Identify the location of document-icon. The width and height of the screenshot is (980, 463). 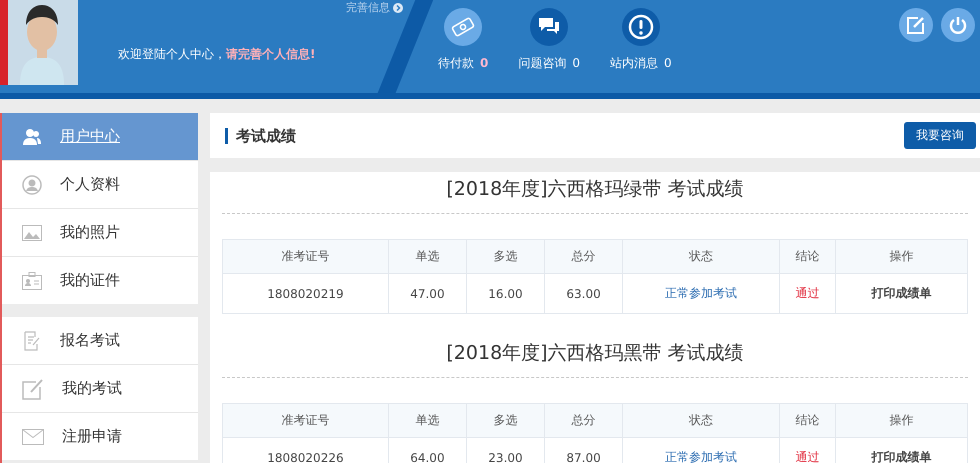
(32, 340).